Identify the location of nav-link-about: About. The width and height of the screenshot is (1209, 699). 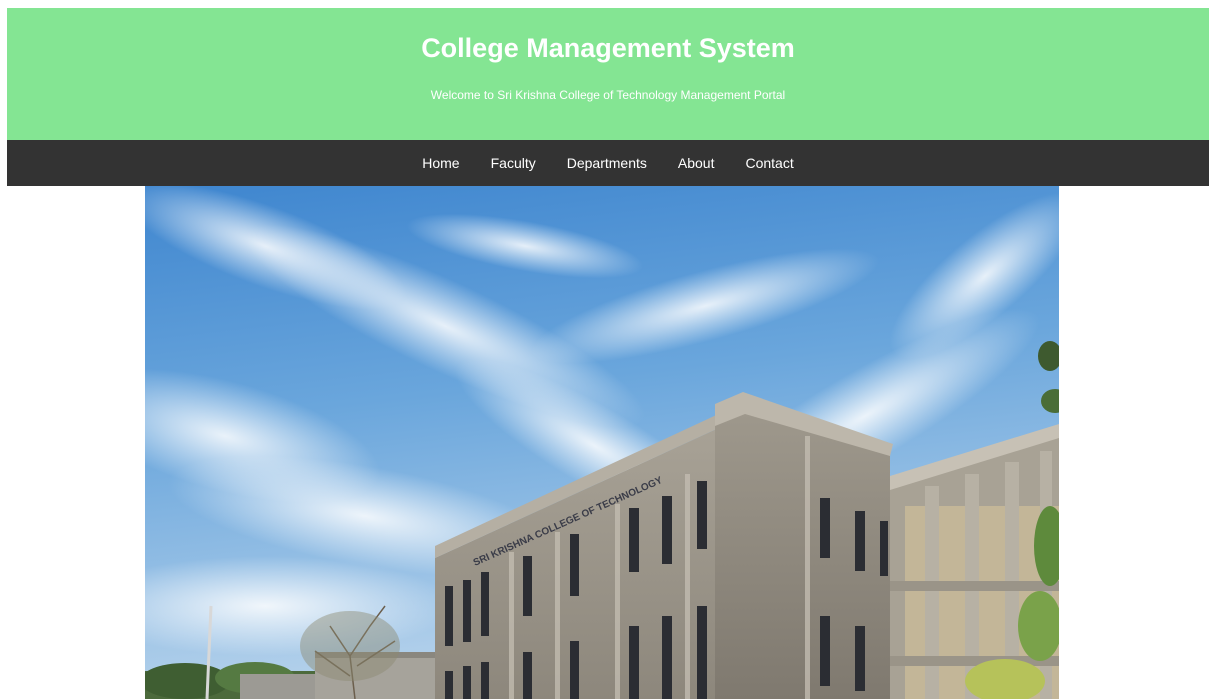
(696, 163).